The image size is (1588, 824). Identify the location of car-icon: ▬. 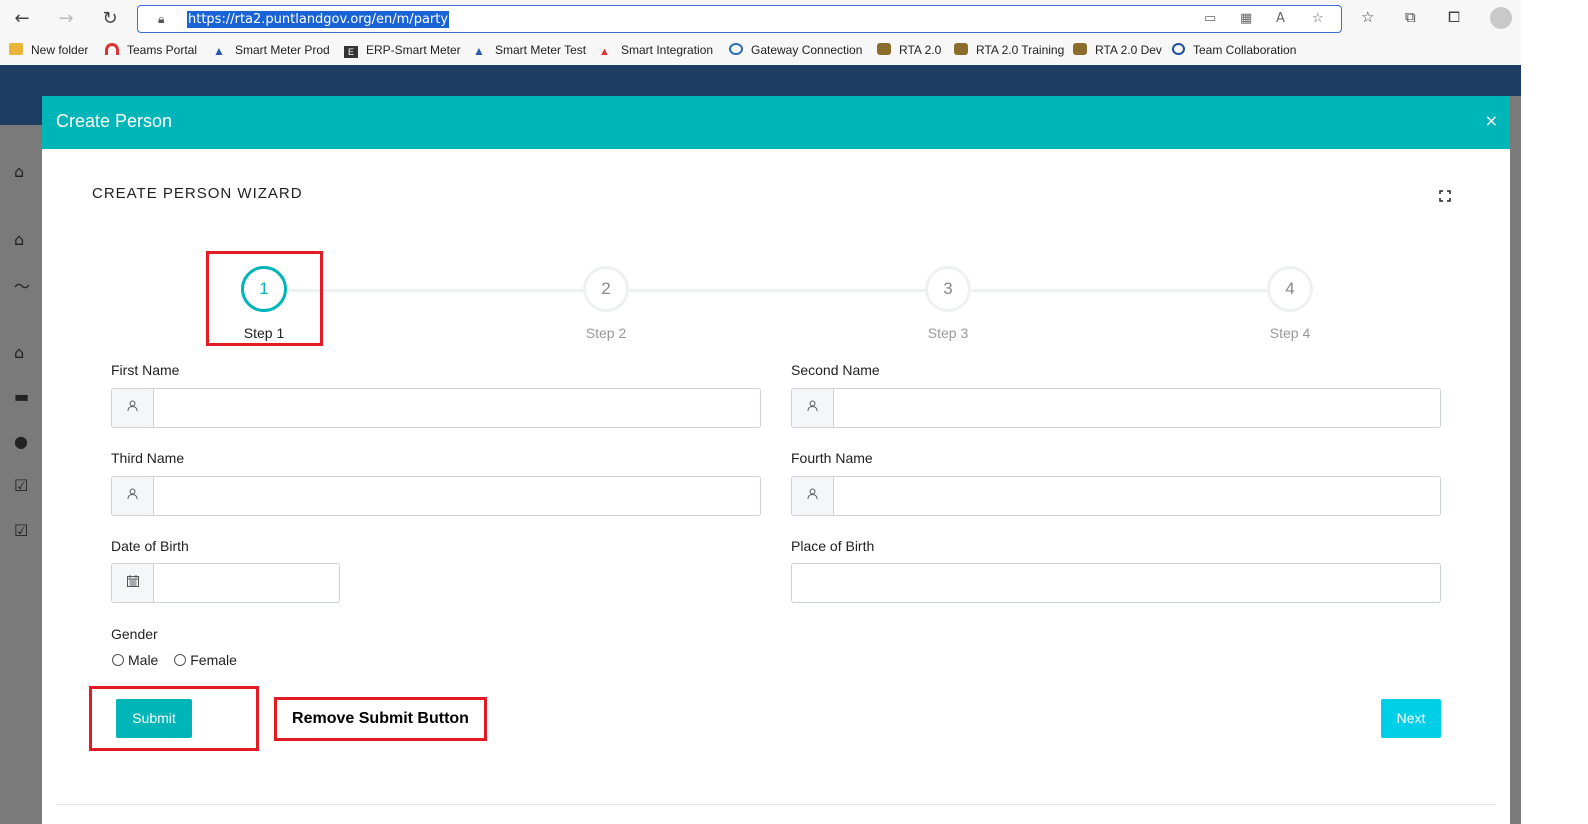
(21, 396).